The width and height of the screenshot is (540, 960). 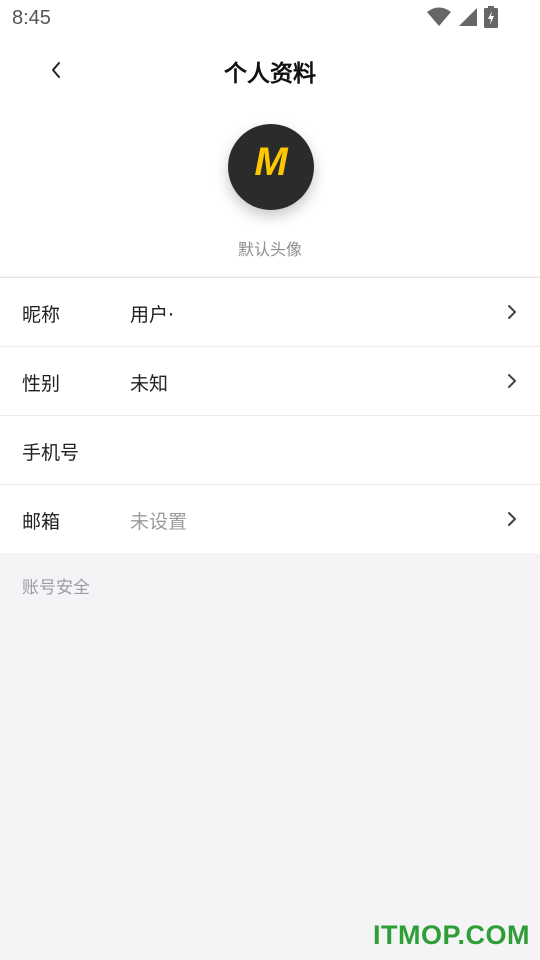 I want to click on row-value: 用户·, so click(x=152, y=315).